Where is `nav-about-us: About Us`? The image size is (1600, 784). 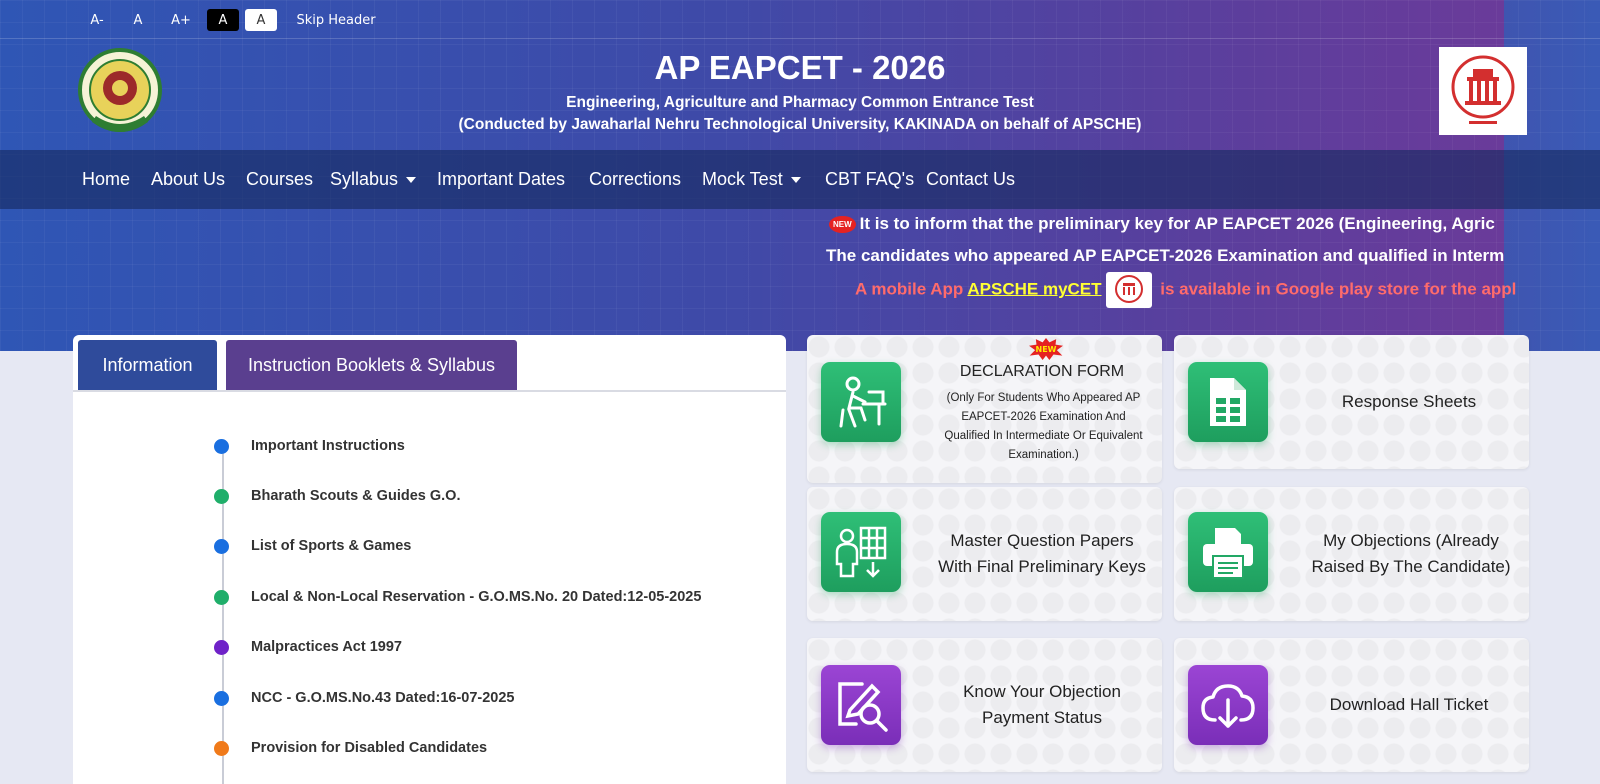 nav-about-us: About Us is located at coordinates (188, 179).